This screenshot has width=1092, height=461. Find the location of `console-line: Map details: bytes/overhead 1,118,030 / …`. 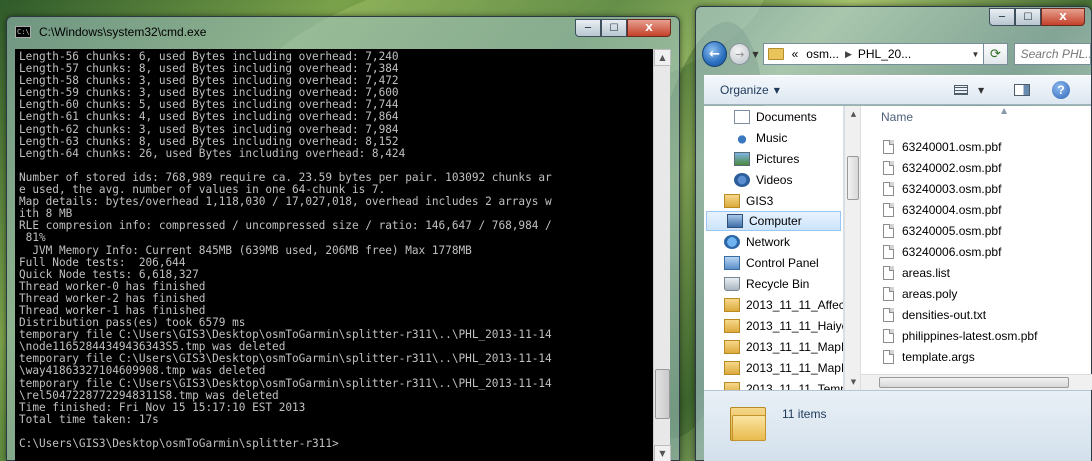

console-line: Map details: bytes/overhead 1,118,030 / … is located at coordinates (285, 202).